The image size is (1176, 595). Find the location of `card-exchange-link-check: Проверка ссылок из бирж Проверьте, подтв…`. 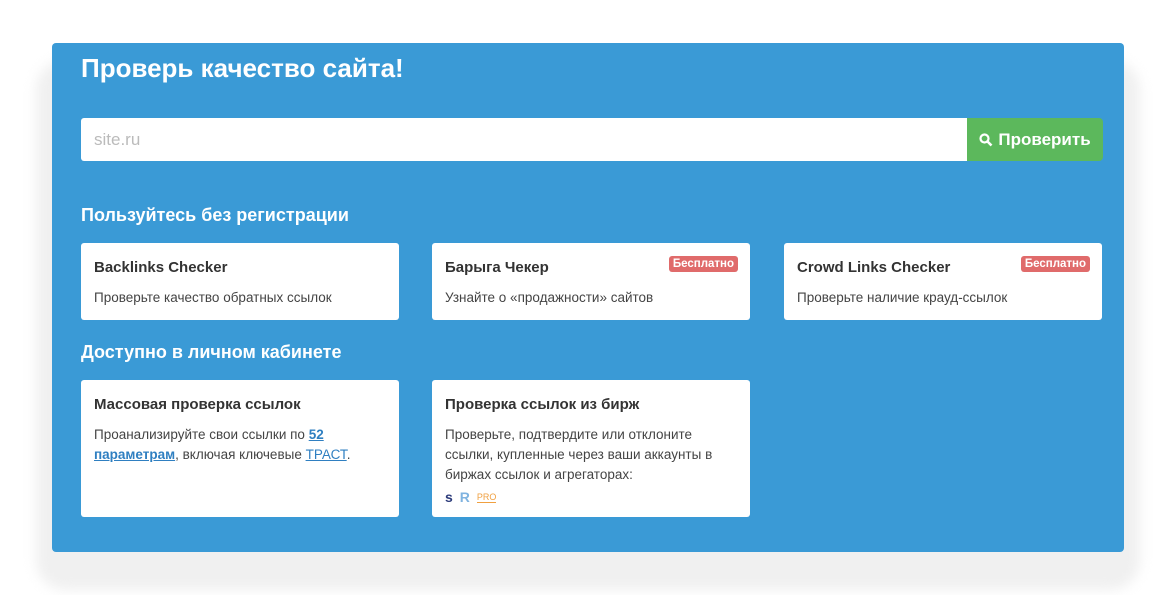

card-exchange-link-check: Проверка ссылок из бирж Проверьте, подтв… is located at coordinates (591, 448).